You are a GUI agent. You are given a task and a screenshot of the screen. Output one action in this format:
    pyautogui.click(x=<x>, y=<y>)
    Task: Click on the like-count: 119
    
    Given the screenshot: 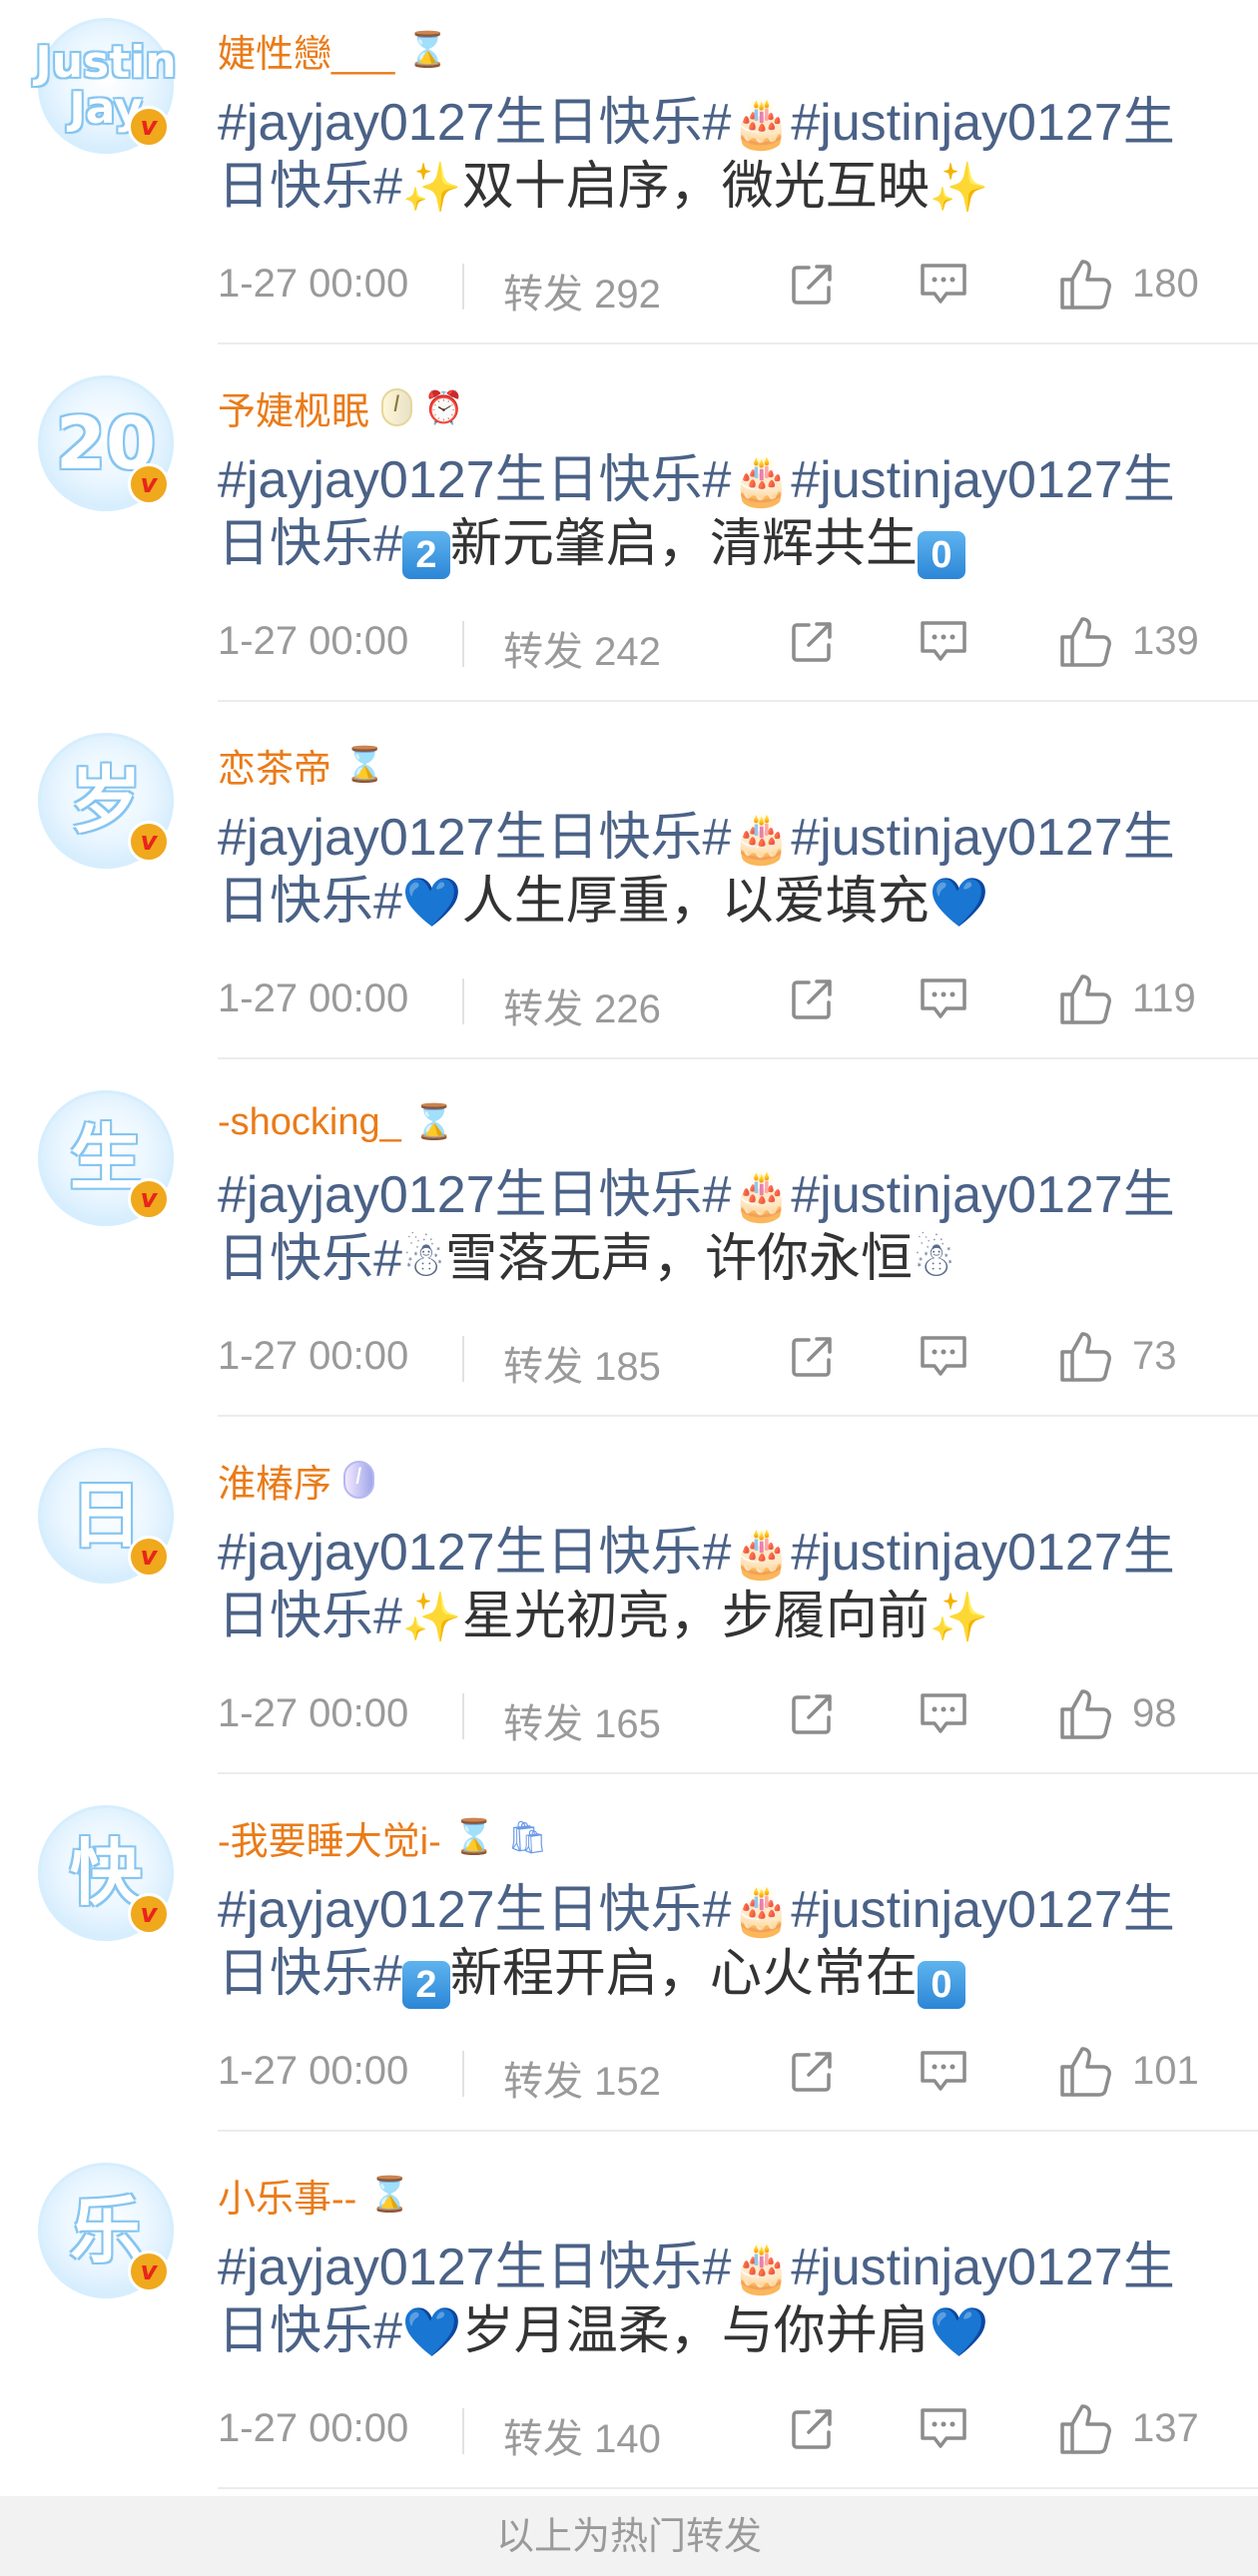 What is the action you would take?
    pyautogui.click(x=1164, y=998)
    